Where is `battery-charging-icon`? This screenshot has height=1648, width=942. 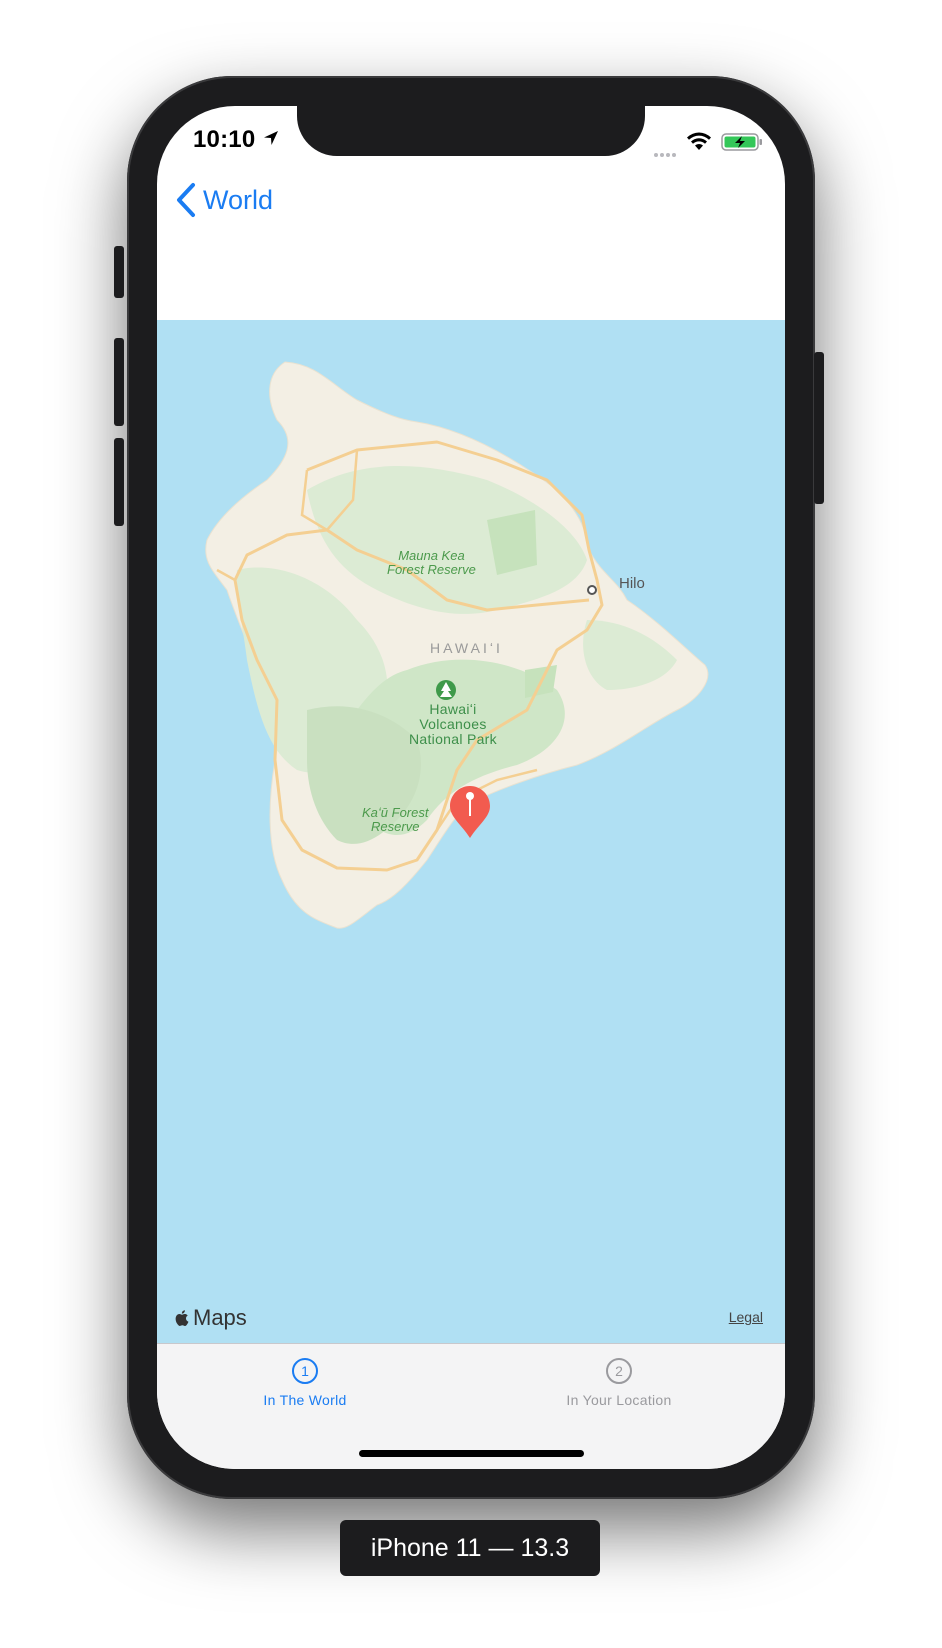
battery-charging-icon is located at coordinates (741, 142).